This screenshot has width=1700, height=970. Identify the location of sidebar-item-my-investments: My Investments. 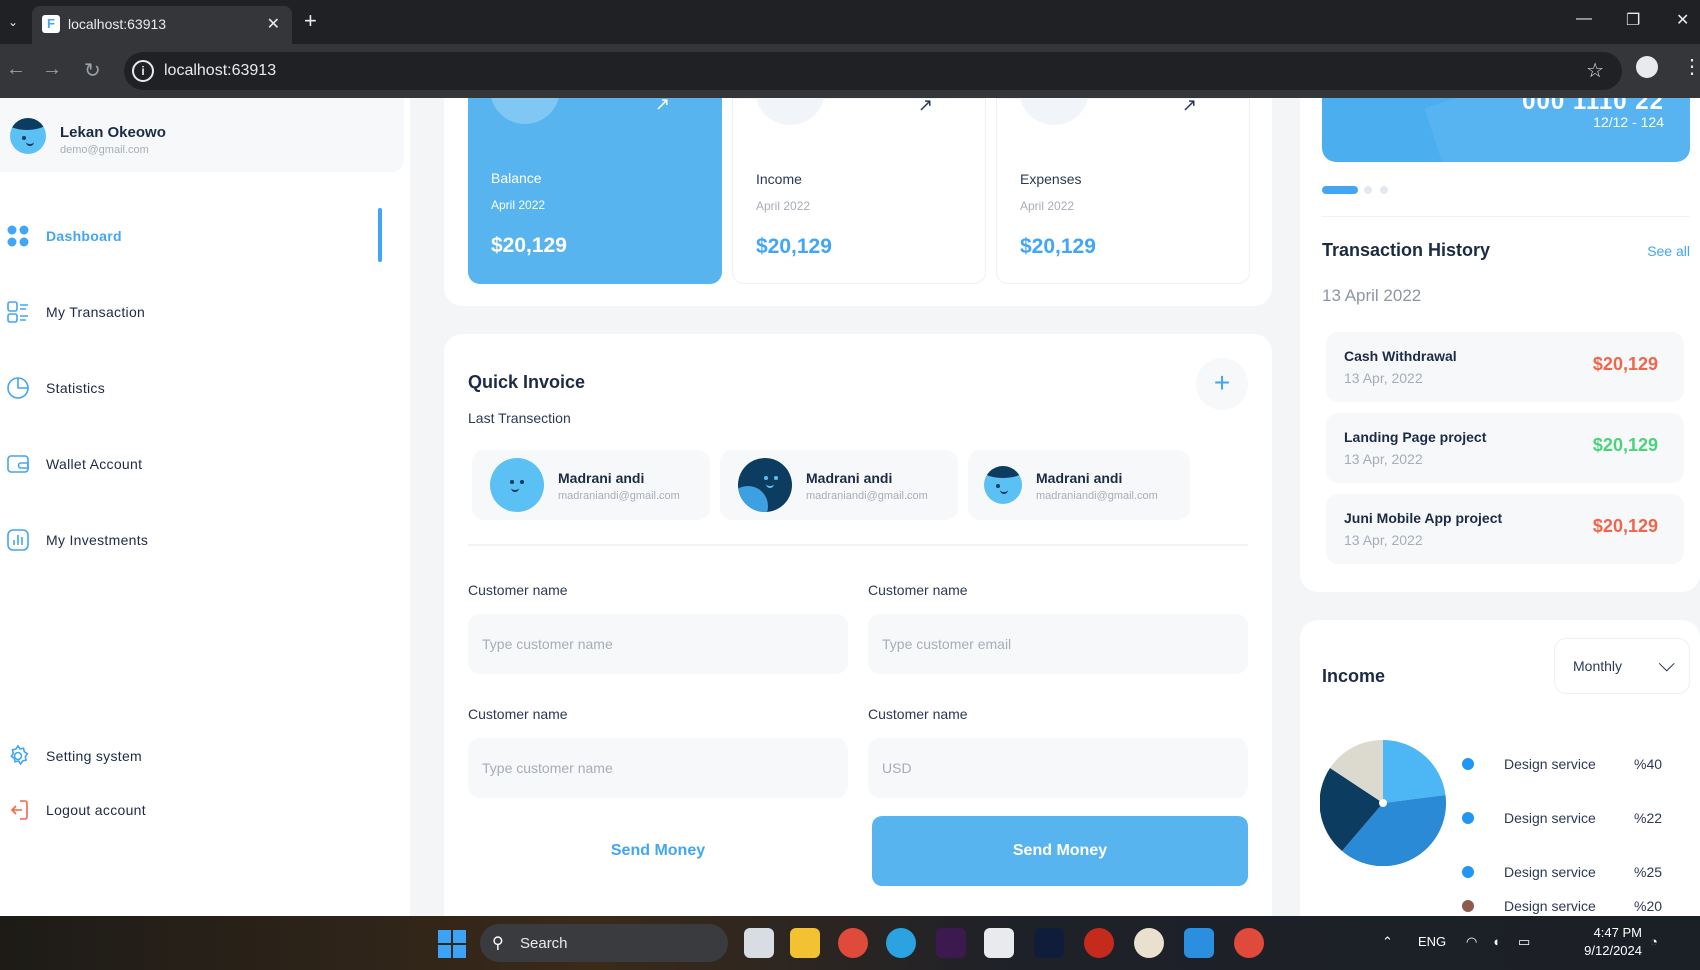
(202, 540).